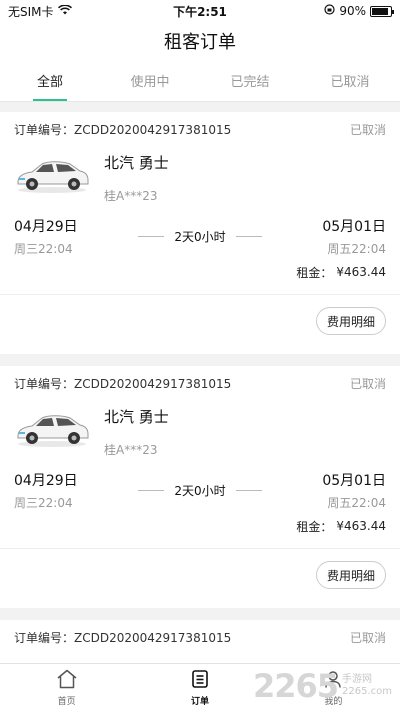 This screenshot has width=400, height=711. What do you see at coordinates (357, 679) in the screenshot?
I see `watermark-text-cn: 手游网` at bounding box center [357, 679].